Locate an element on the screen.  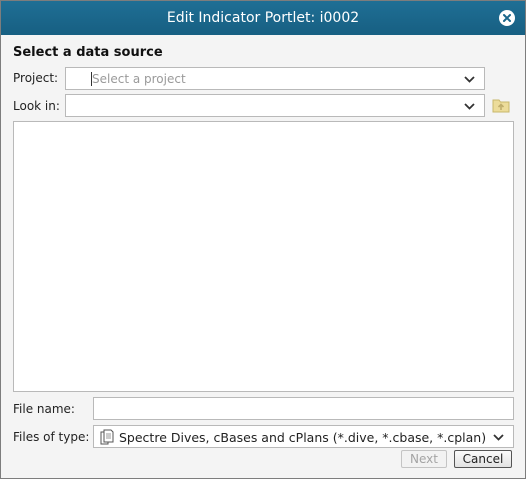
cancel-button: Cancel is located at coordinates (483, 459).